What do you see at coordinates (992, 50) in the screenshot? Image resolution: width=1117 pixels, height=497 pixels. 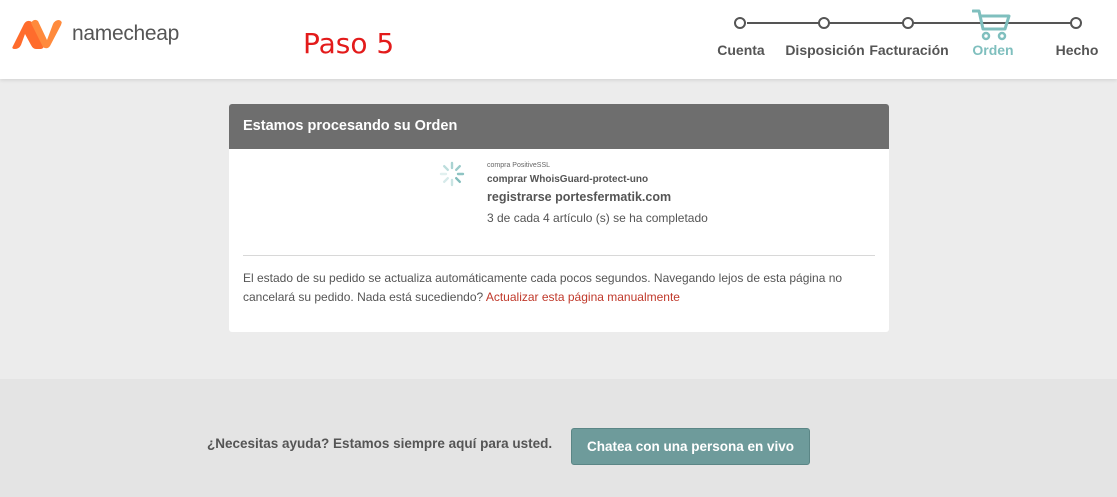 I see `step-label-orden: Orden` at bounding box center [992, 50].